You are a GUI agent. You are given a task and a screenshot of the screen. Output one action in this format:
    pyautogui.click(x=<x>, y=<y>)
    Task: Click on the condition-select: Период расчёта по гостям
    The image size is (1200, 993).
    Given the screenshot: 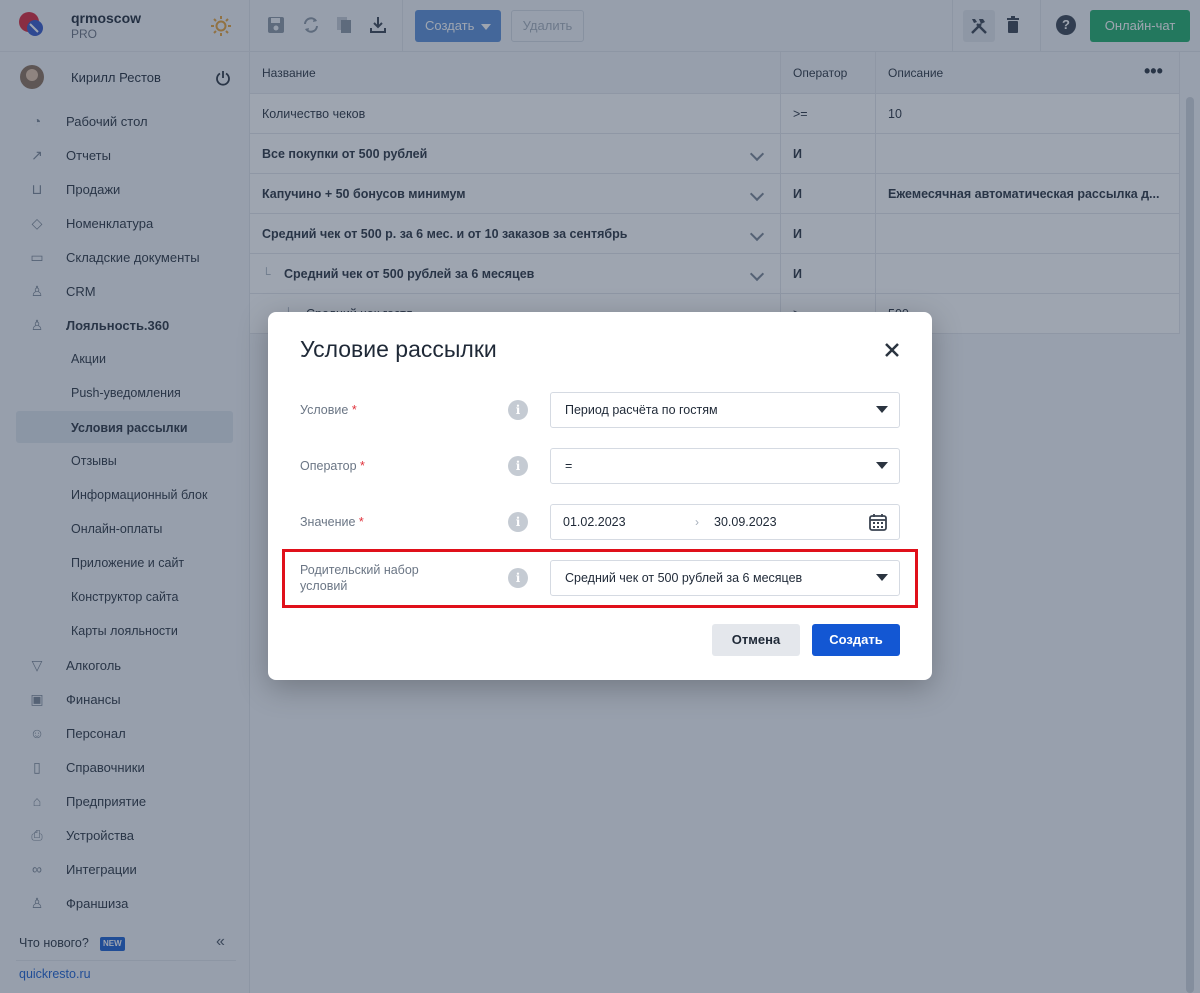 What is the action you would take?
    pyautogui.click(x=725, y=410)
    